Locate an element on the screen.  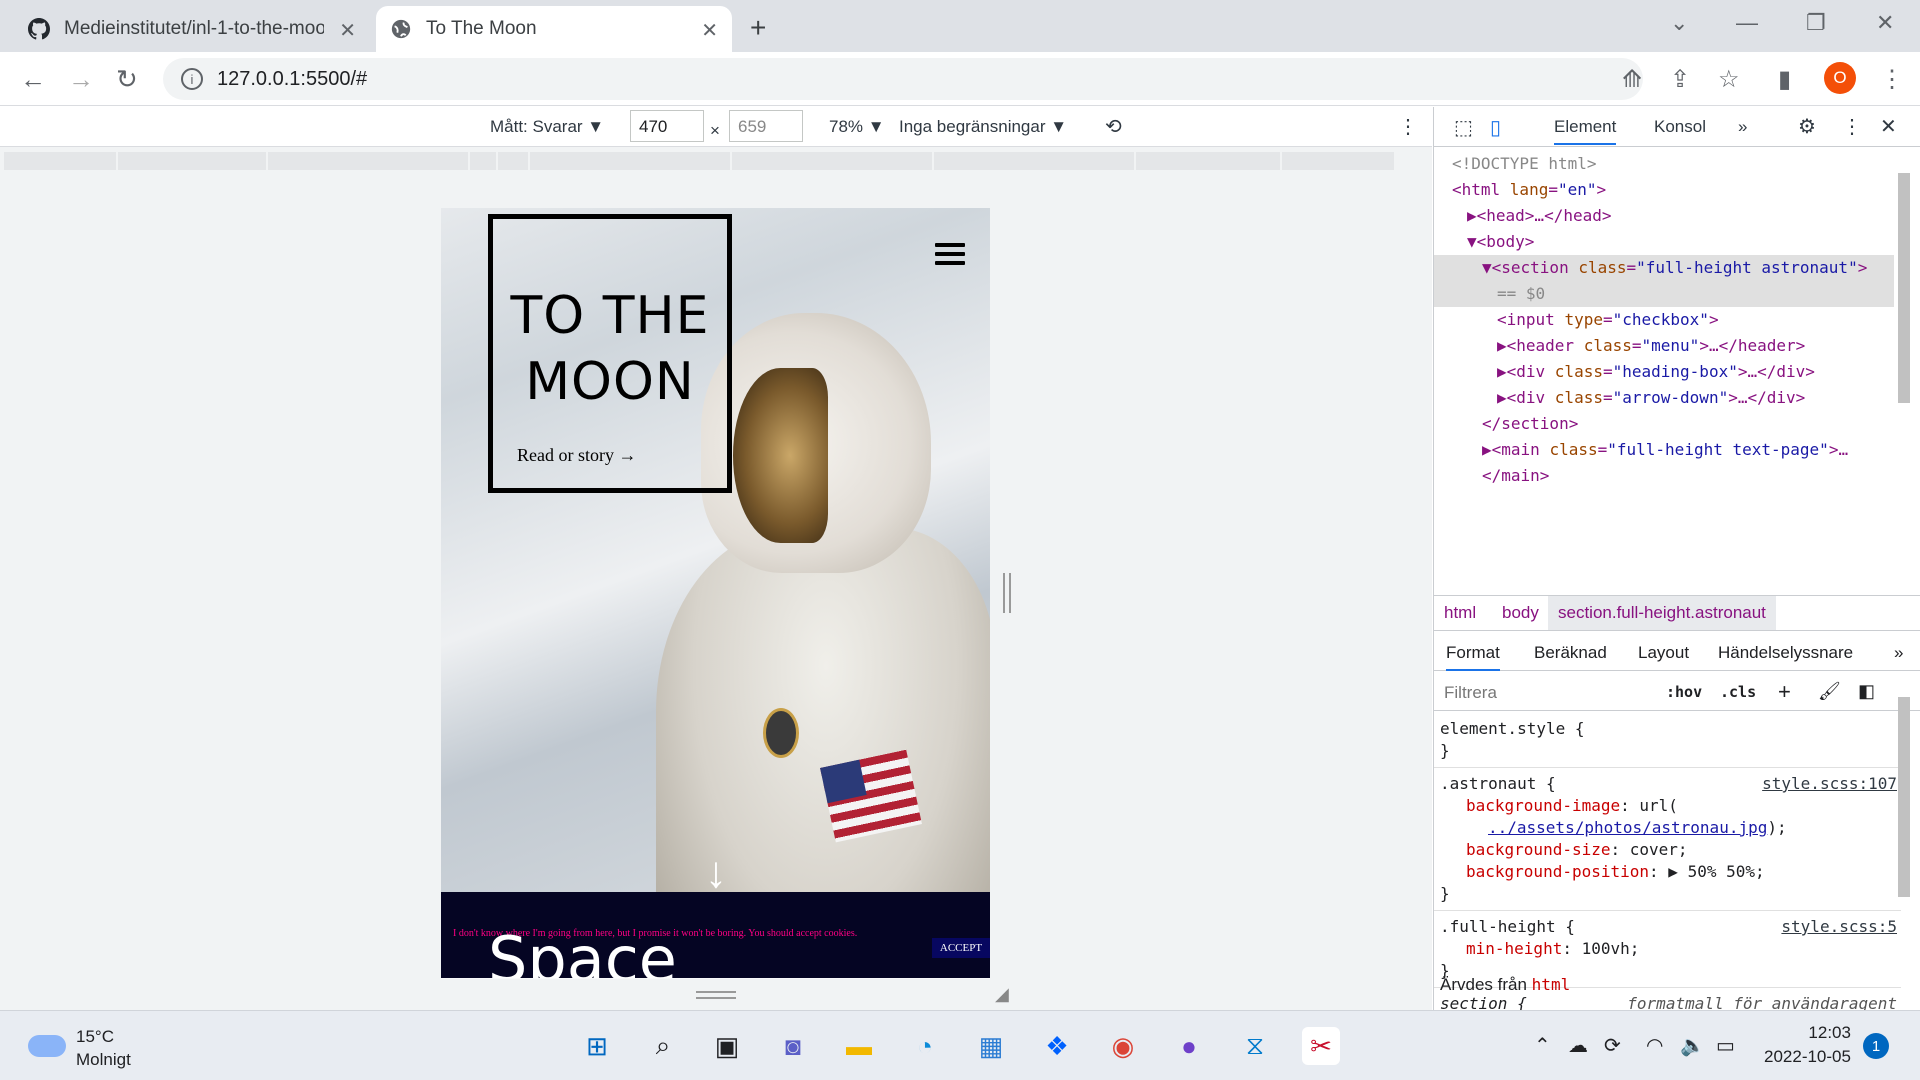
dimensions-select: Mått: Svarar ▼ is located at coordinates (547, 127).